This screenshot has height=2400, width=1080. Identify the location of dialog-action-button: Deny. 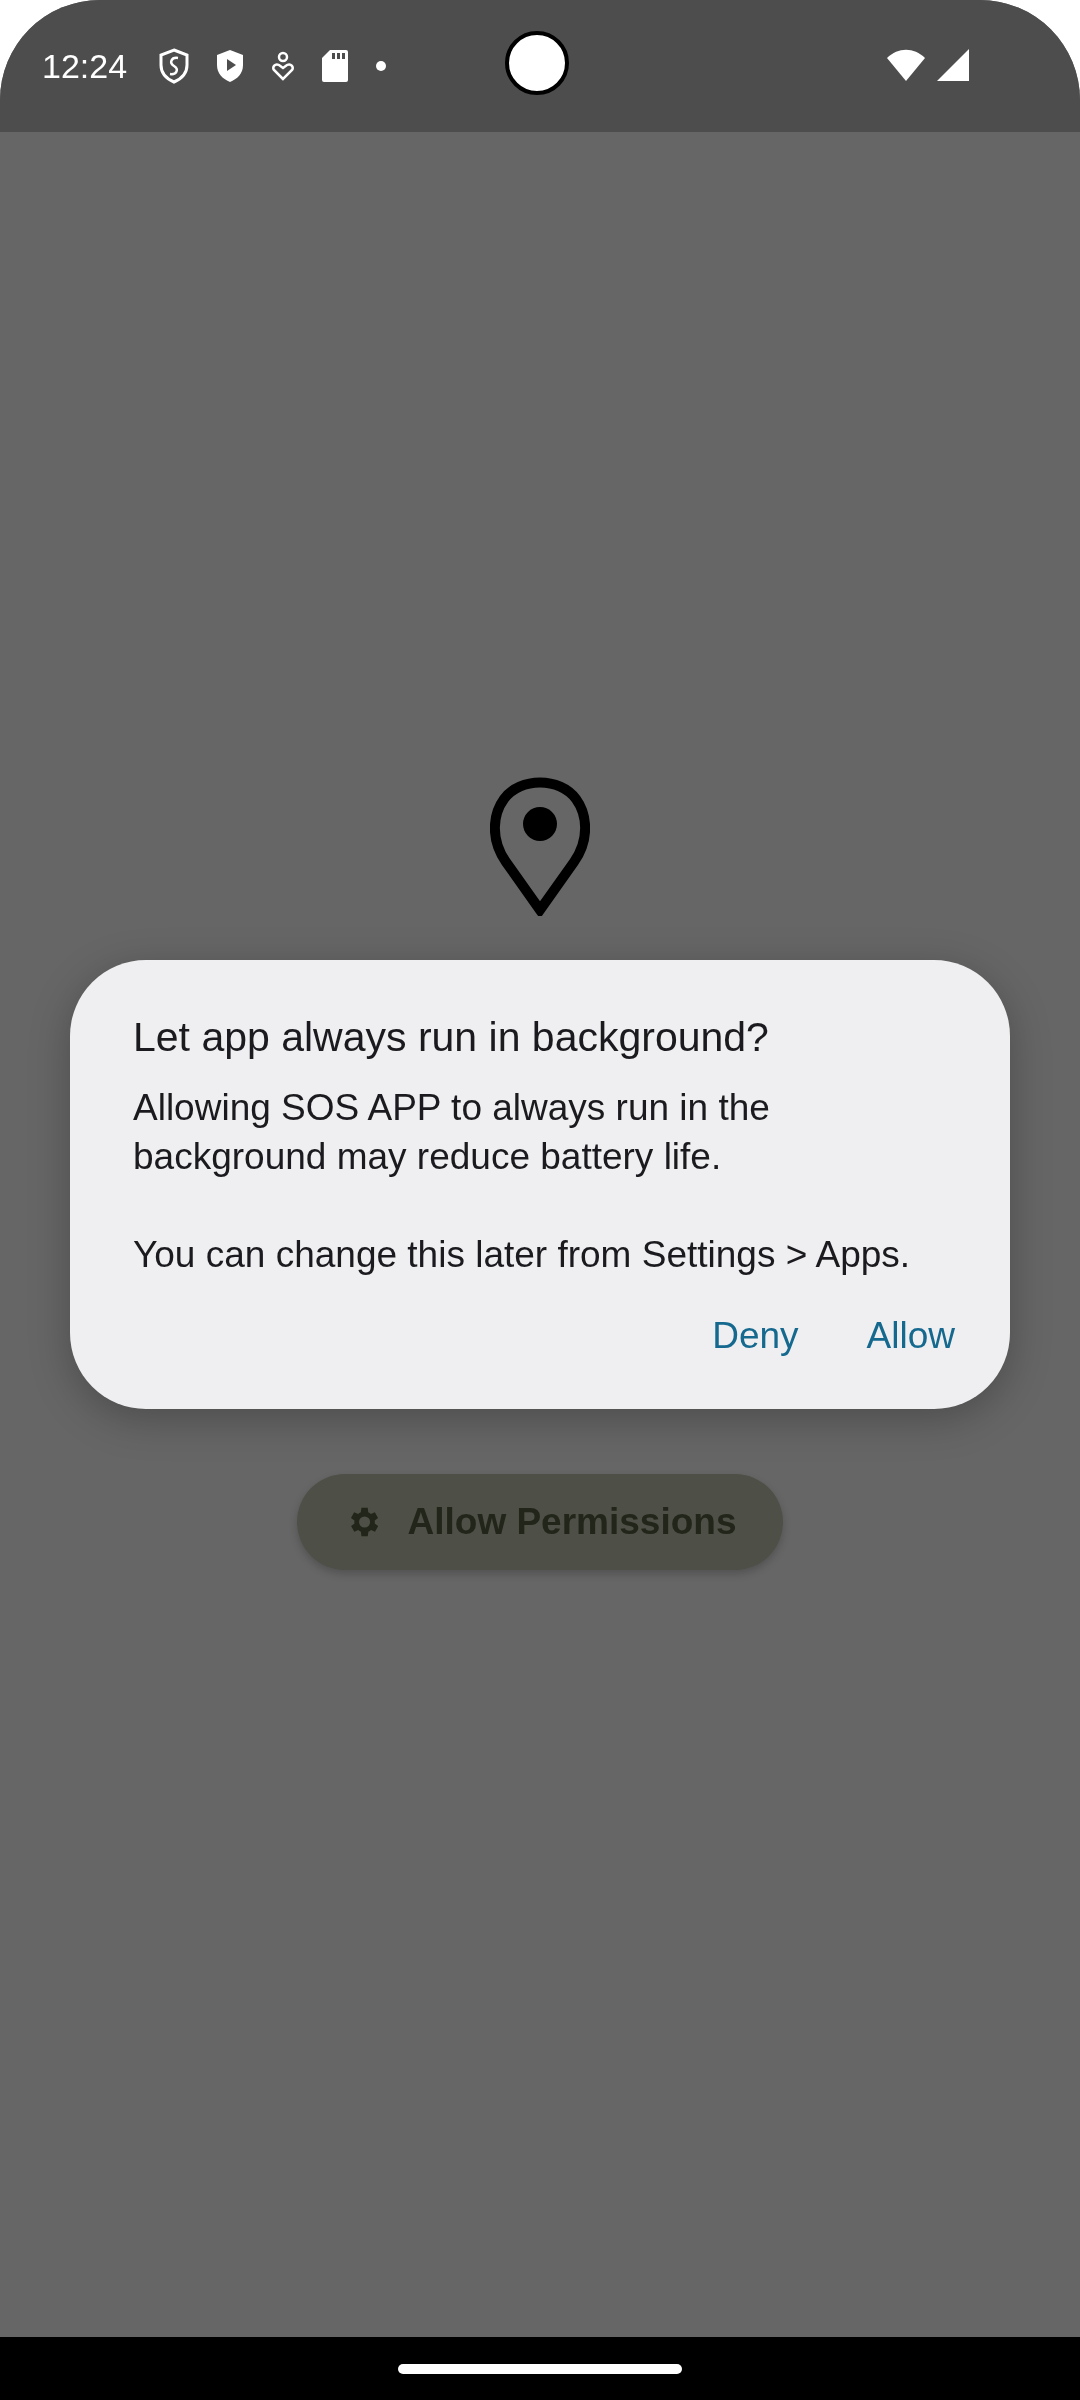
(755, 1336).